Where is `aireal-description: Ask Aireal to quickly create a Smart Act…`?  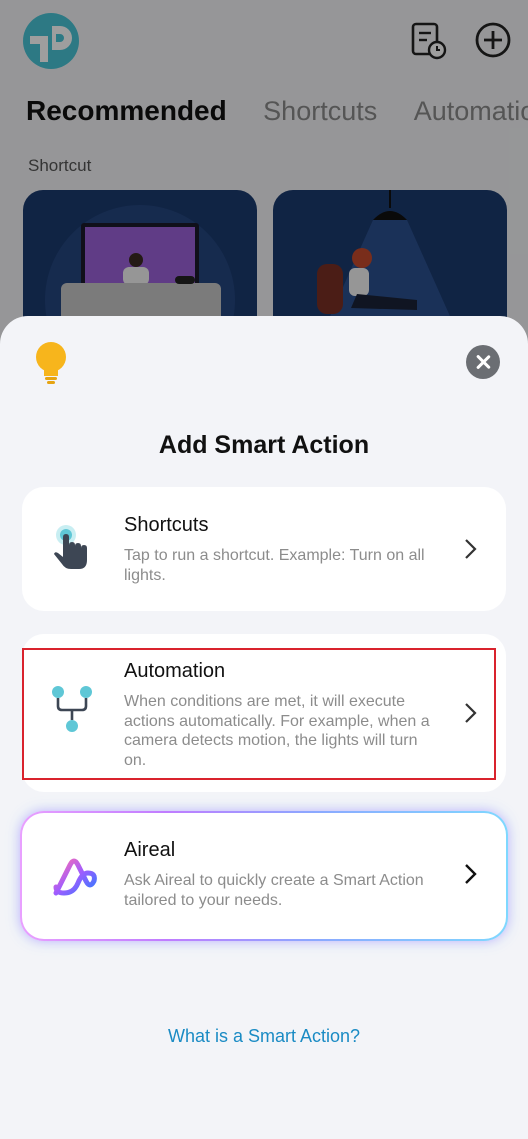 aireal-description: Ask Aireal to quickly create a Smart Act… is located at coordinates (274, 890).